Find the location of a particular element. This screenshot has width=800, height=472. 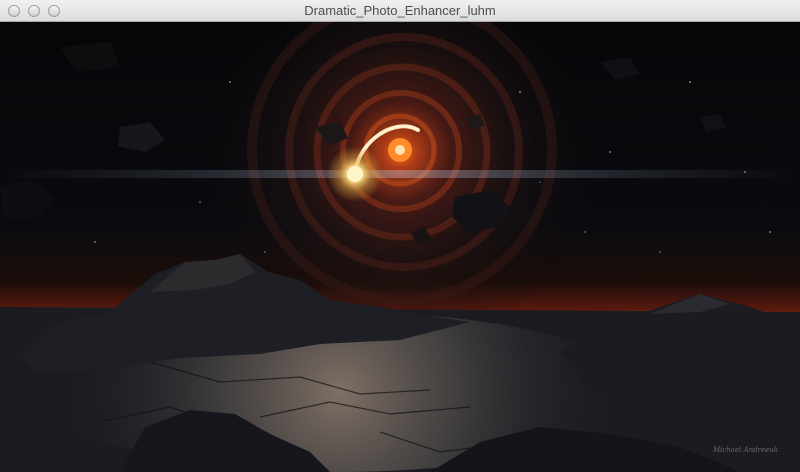

lens-flare is located at coordinates (400, 174).